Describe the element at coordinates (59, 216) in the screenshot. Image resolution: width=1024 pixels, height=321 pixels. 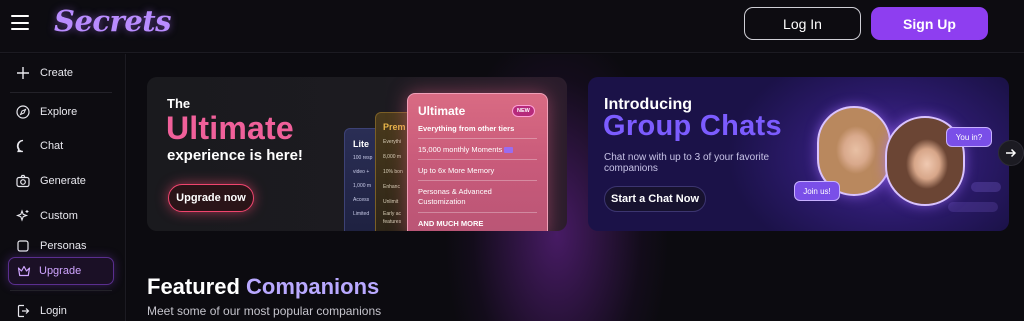
I see `sidebar-item-label: Custom` at that location.